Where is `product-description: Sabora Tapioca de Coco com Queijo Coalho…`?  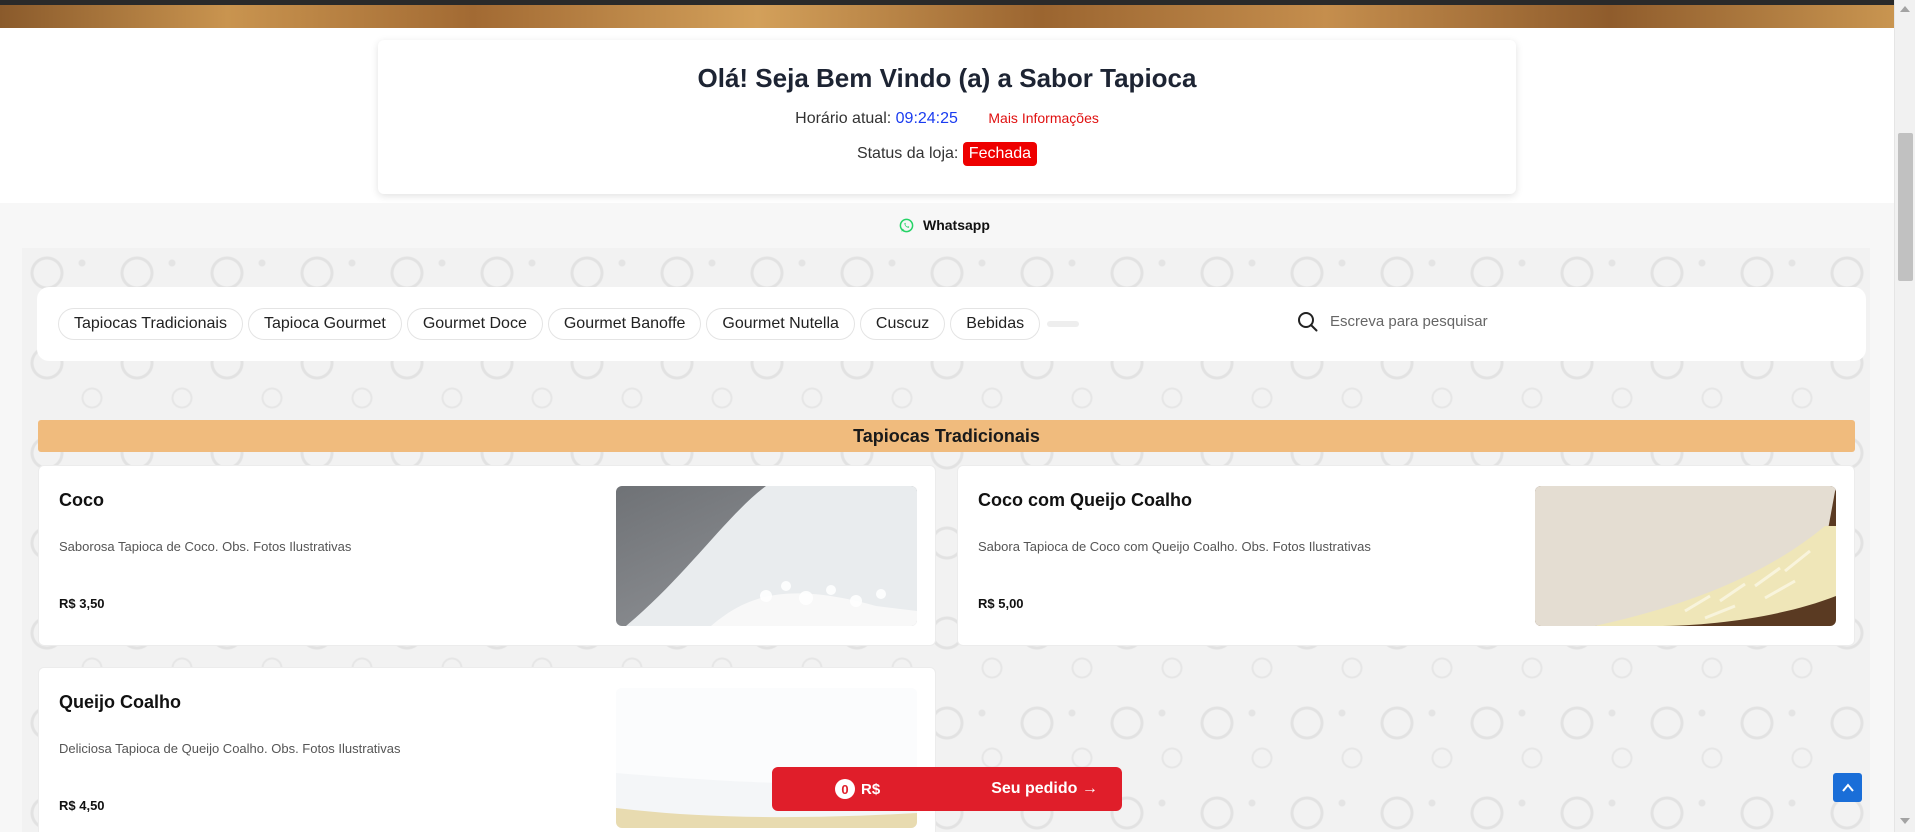
product-description: Sabora Tapioca de Coco com Queijo Coalho… is located at coordinates (1174, 546).